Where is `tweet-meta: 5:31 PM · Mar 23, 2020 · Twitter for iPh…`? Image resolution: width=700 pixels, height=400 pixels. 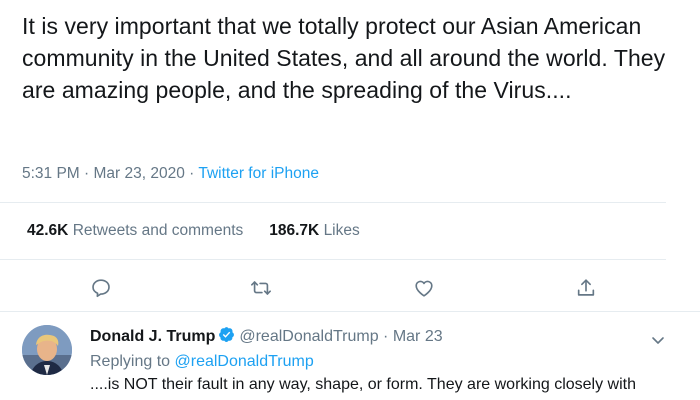 tweet-meta: 5:31 PM · Mar 23, 2020 · Twitter for iPh… is located at coordinates (170, 175).